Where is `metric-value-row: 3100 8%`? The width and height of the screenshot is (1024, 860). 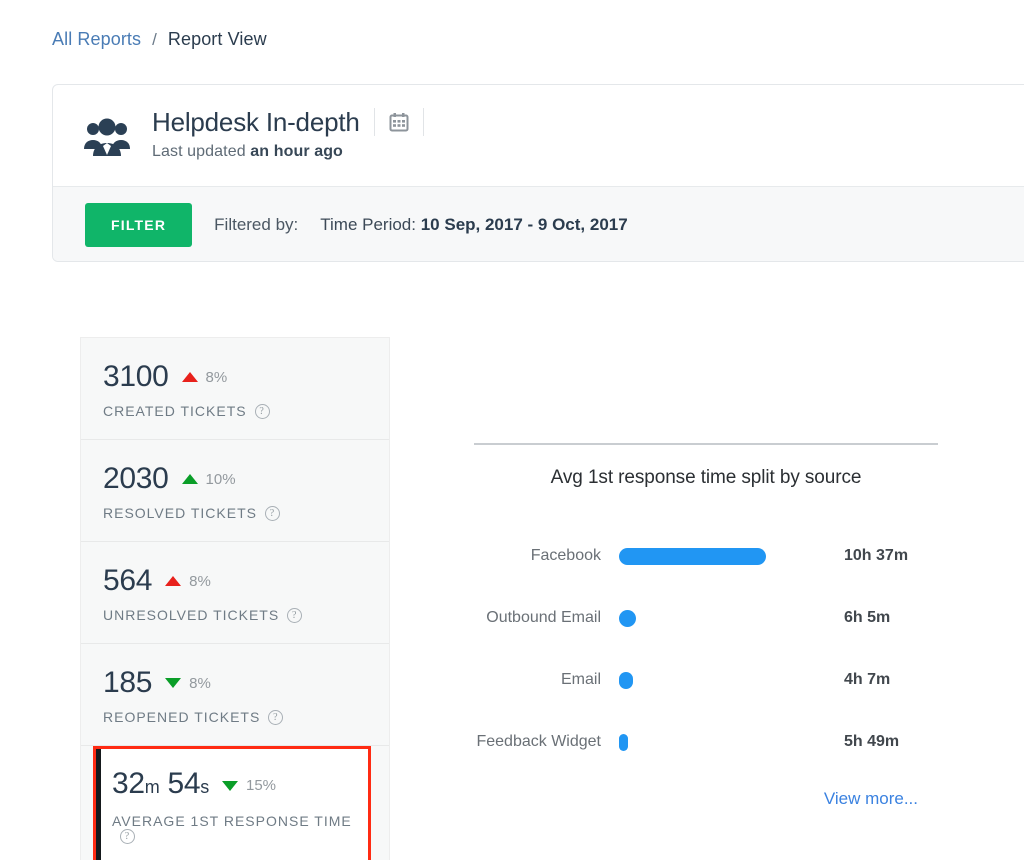
metric-value-row: 3100 8% is located at coordinates (236, 377).